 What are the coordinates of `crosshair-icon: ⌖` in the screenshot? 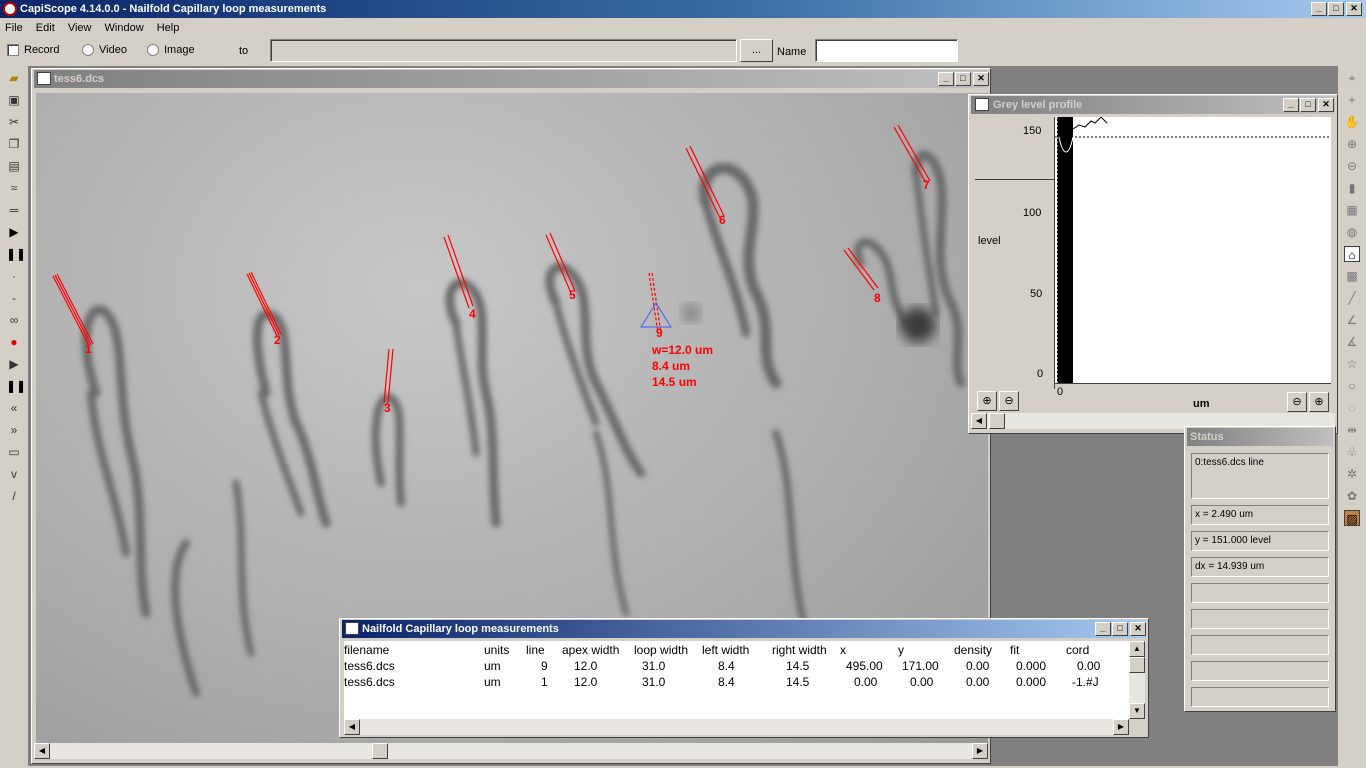 It's located at (1352, 78).